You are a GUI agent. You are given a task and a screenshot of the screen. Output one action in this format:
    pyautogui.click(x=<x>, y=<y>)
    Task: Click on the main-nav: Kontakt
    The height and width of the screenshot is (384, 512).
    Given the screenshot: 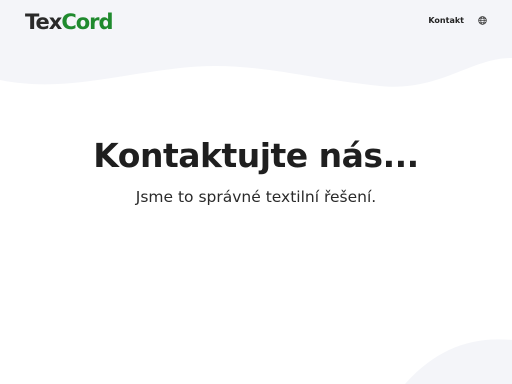 What is the action you would take?
    pyautogui.click(x=458, y=20)
    